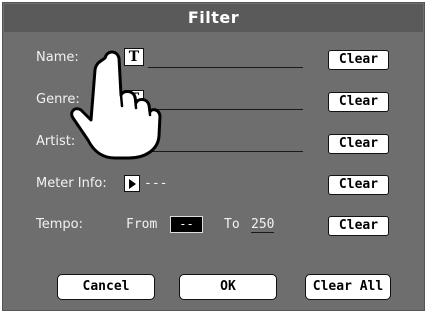 The image size is (429, 315). What do you see at coordinates (225, 151) in the screenshot?
I see `artist-field` at bounding box center [225, 151].